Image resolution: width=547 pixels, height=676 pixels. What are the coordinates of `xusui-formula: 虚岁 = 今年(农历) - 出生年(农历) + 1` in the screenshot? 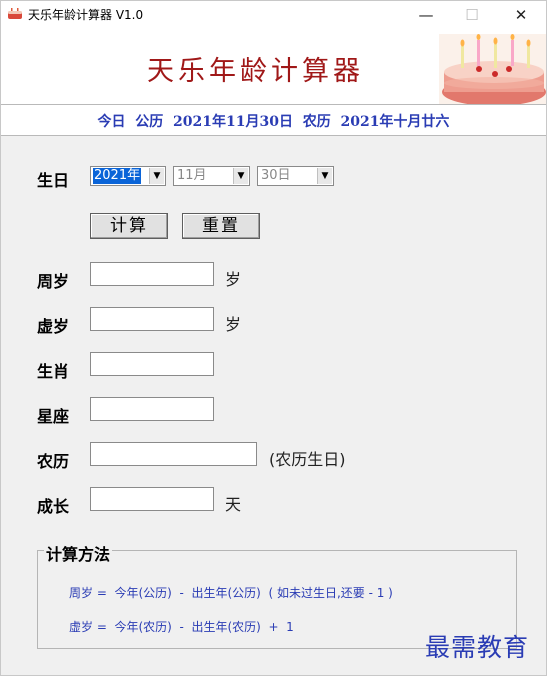 It's located at (181, 627).